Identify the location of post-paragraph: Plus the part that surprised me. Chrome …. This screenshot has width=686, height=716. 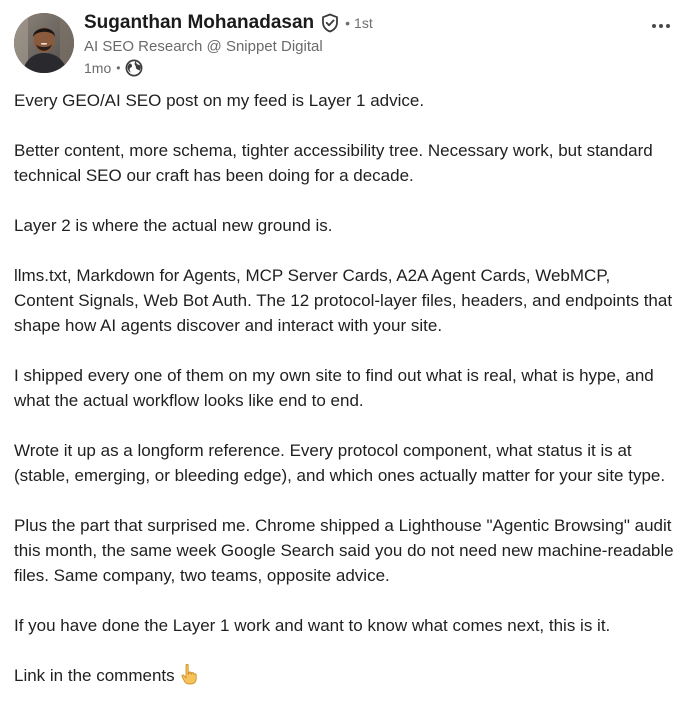
(344, 550).